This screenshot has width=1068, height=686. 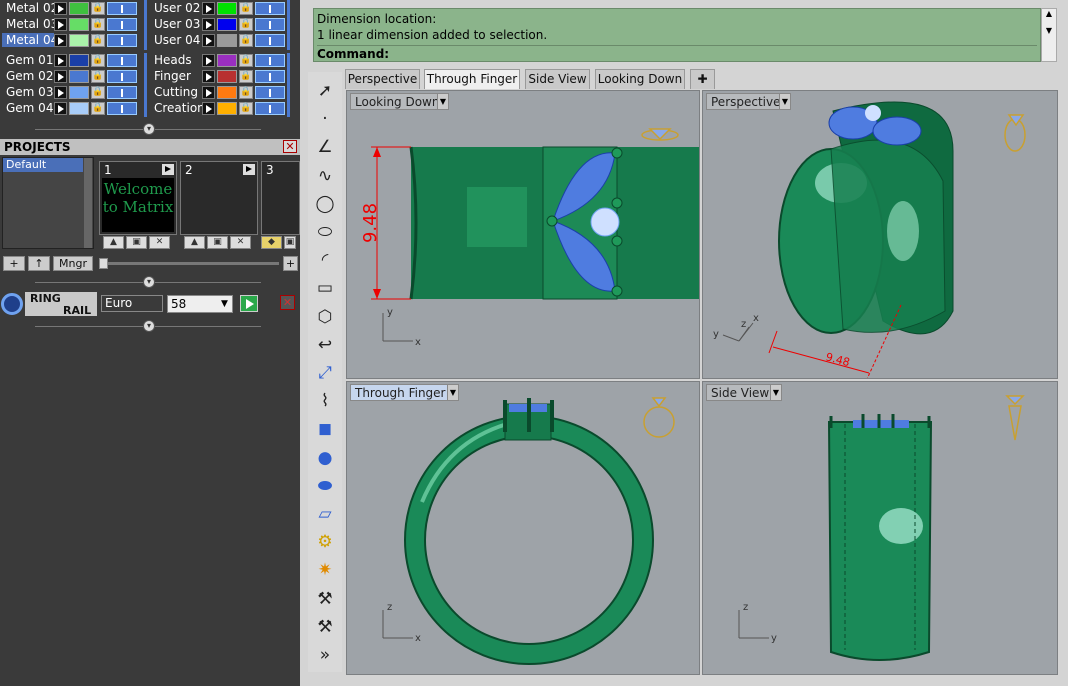 What do you see at coordinates (325, 599) in the screenshot?
I see `tools-icon: ⚒` at bounding box center [325, 599].